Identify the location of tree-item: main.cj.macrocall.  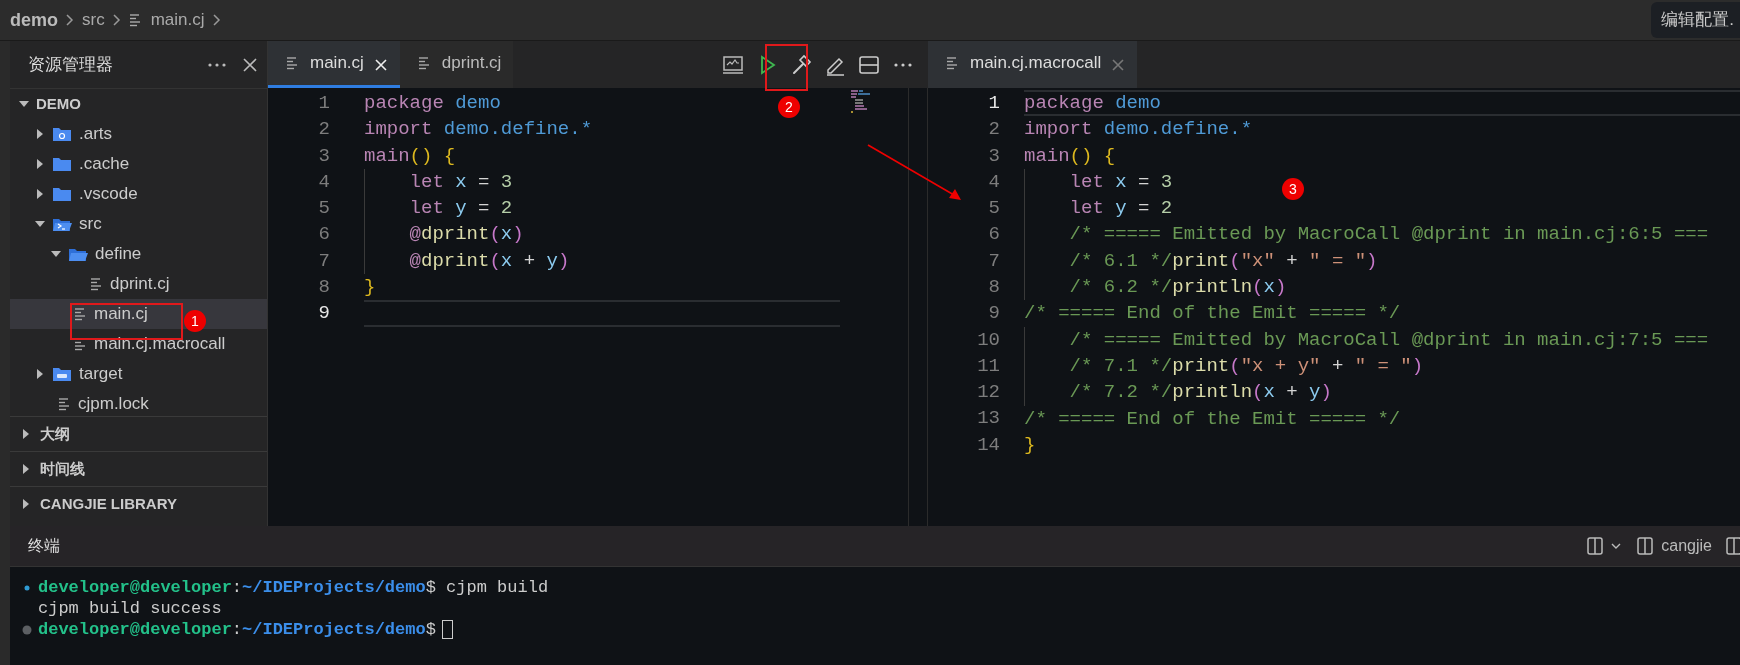
(138, 344).